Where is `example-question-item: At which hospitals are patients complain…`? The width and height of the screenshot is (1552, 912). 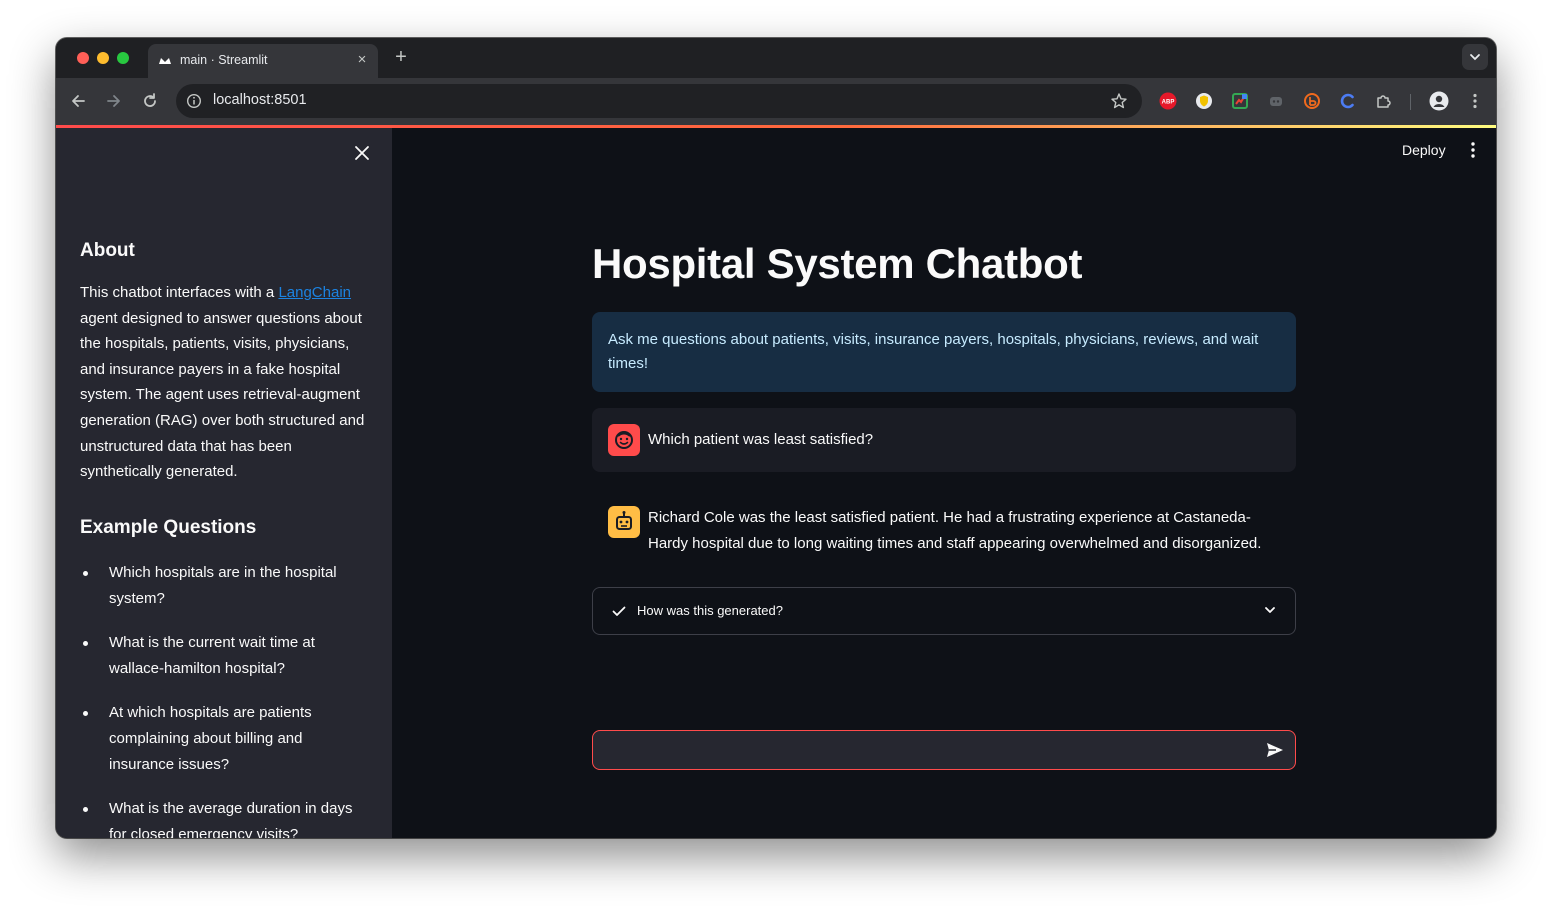 example-question-item: At which hospitals are patients complain… is located at coordinates (225, 738).